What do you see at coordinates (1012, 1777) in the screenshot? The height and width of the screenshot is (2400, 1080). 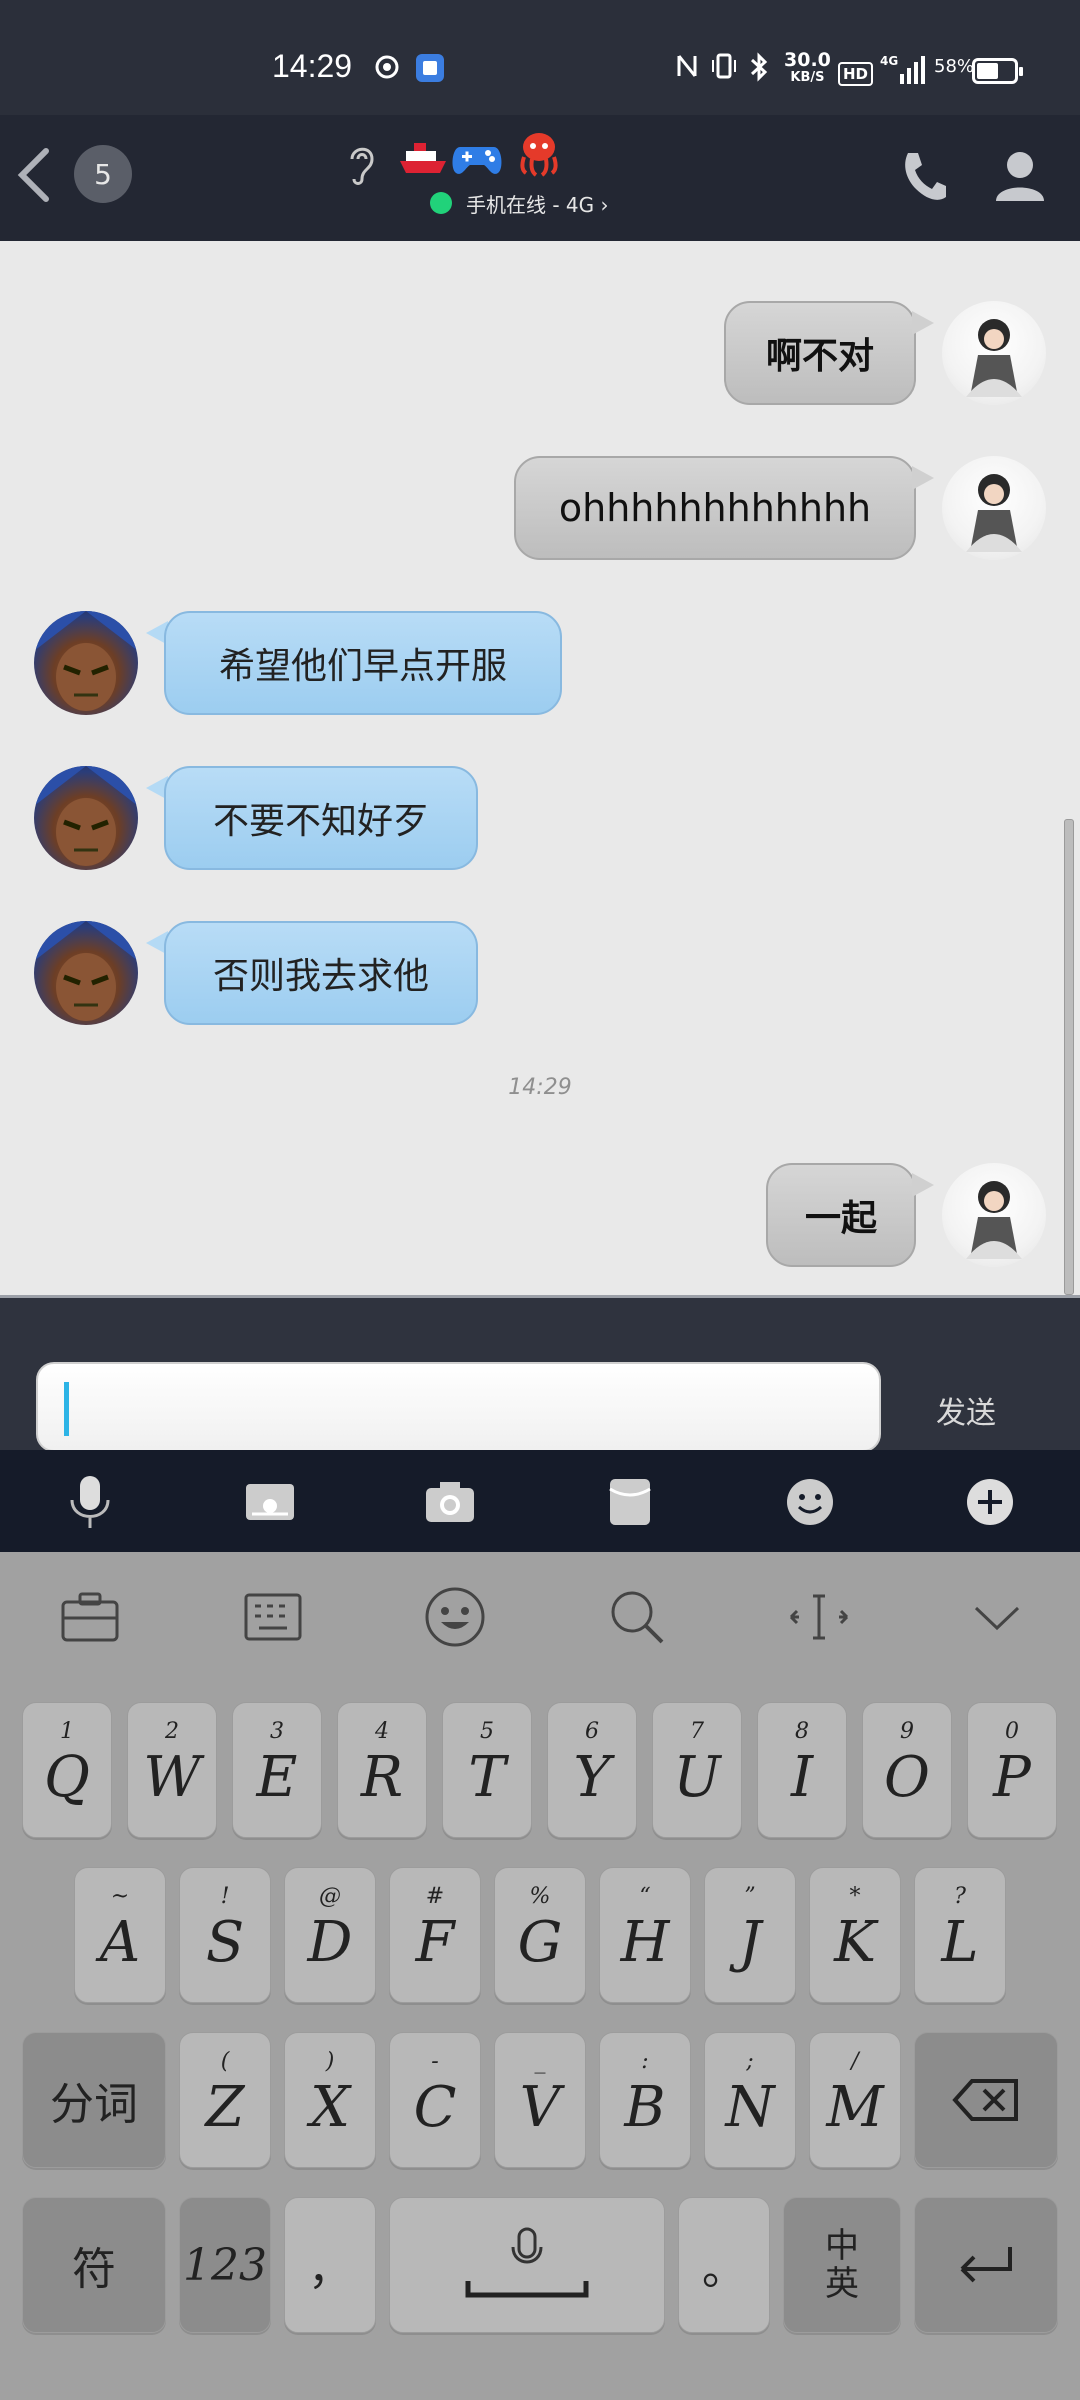 I see `key-label: P` at bounding box center [1012, 1777].